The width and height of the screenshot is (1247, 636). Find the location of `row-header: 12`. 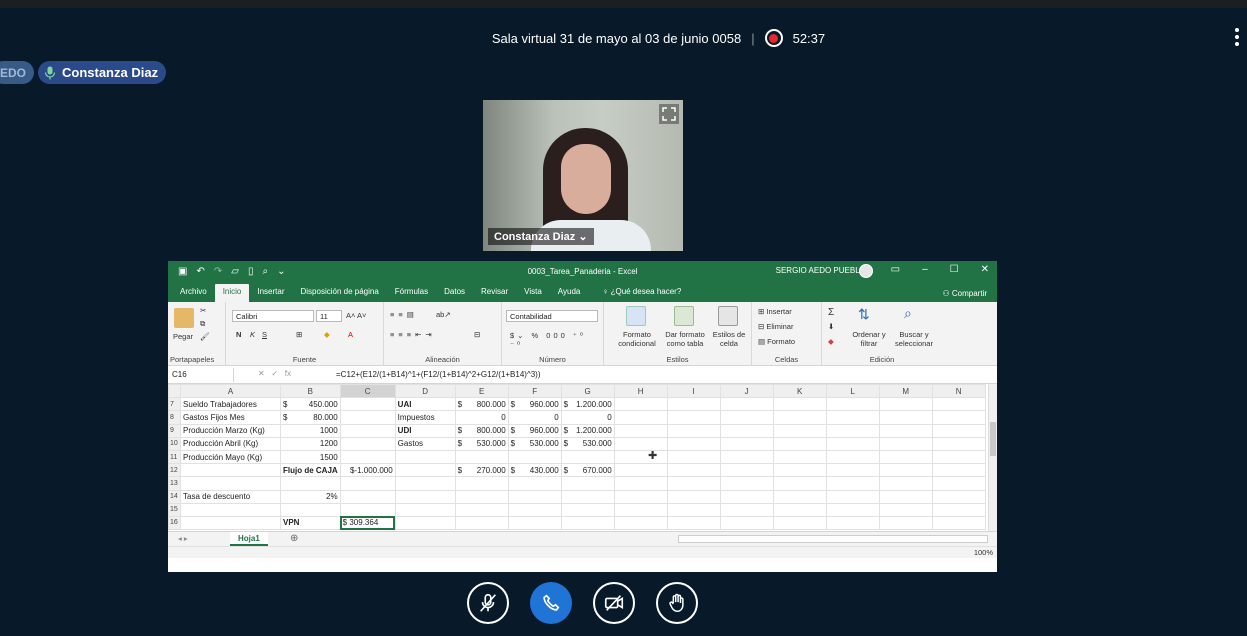

row-header: 12 is located at coordinates (174, 470).